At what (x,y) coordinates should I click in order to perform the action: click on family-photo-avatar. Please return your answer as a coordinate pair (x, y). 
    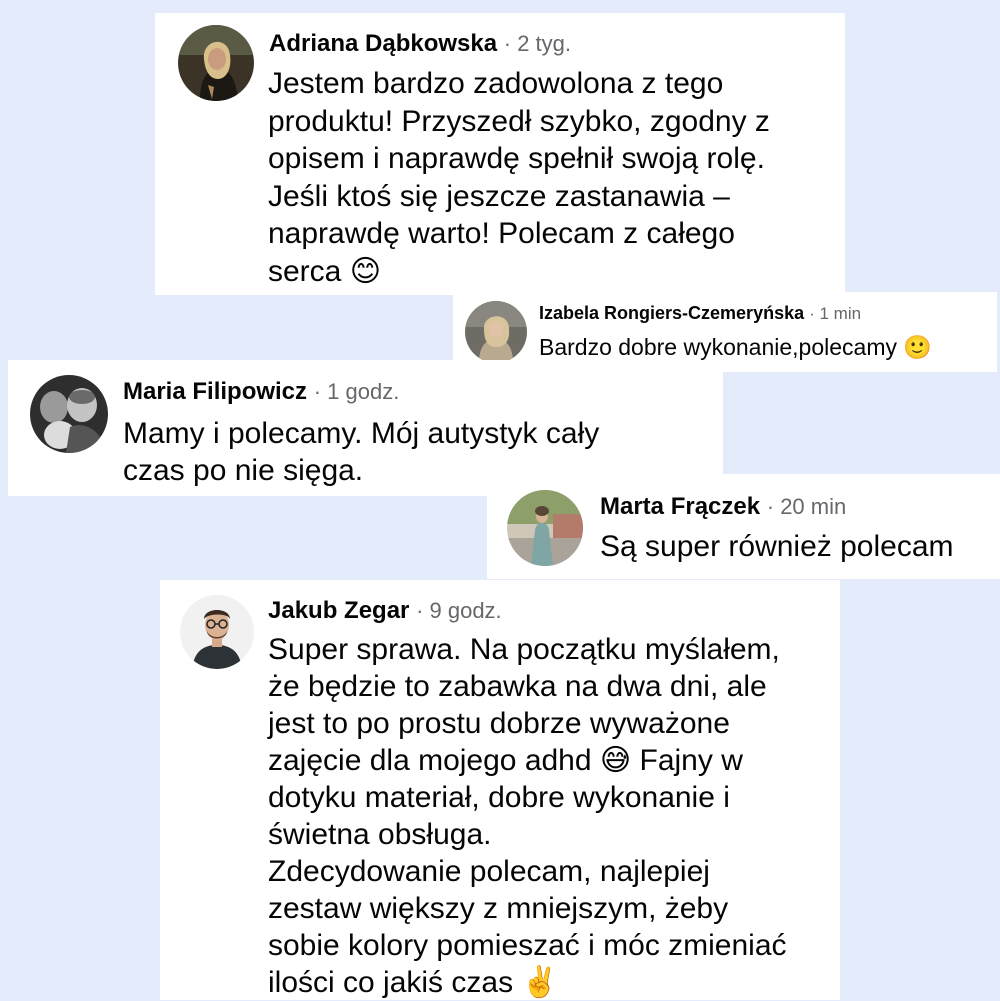
    Looking at the image, I should click on (69, 414).